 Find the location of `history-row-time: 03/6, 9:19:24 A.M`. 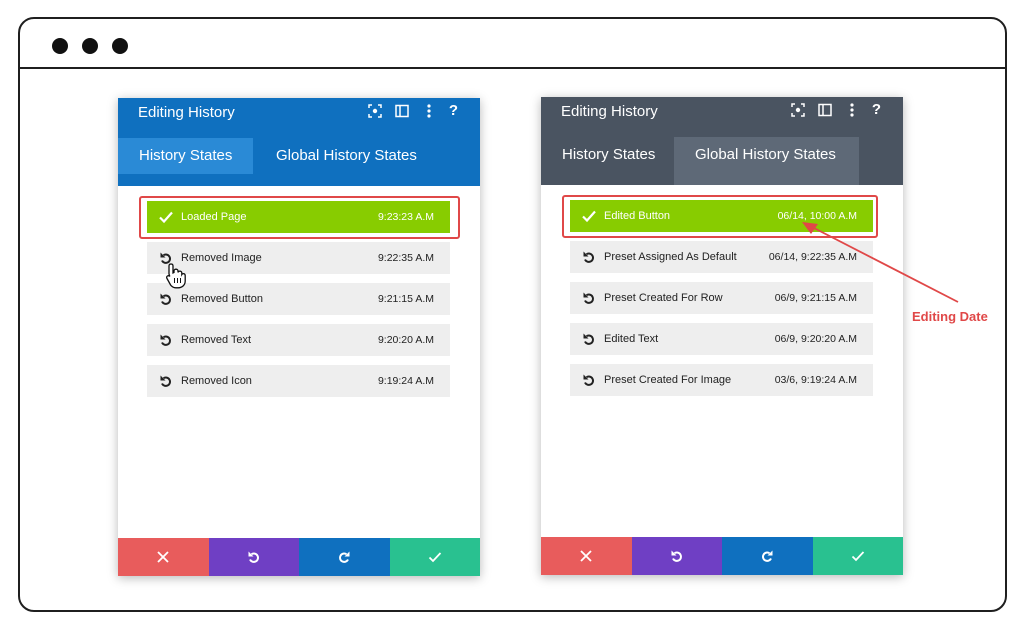

history-row-time: 03/6, 9:19:24 A.M is located at coordinates (815, 380).